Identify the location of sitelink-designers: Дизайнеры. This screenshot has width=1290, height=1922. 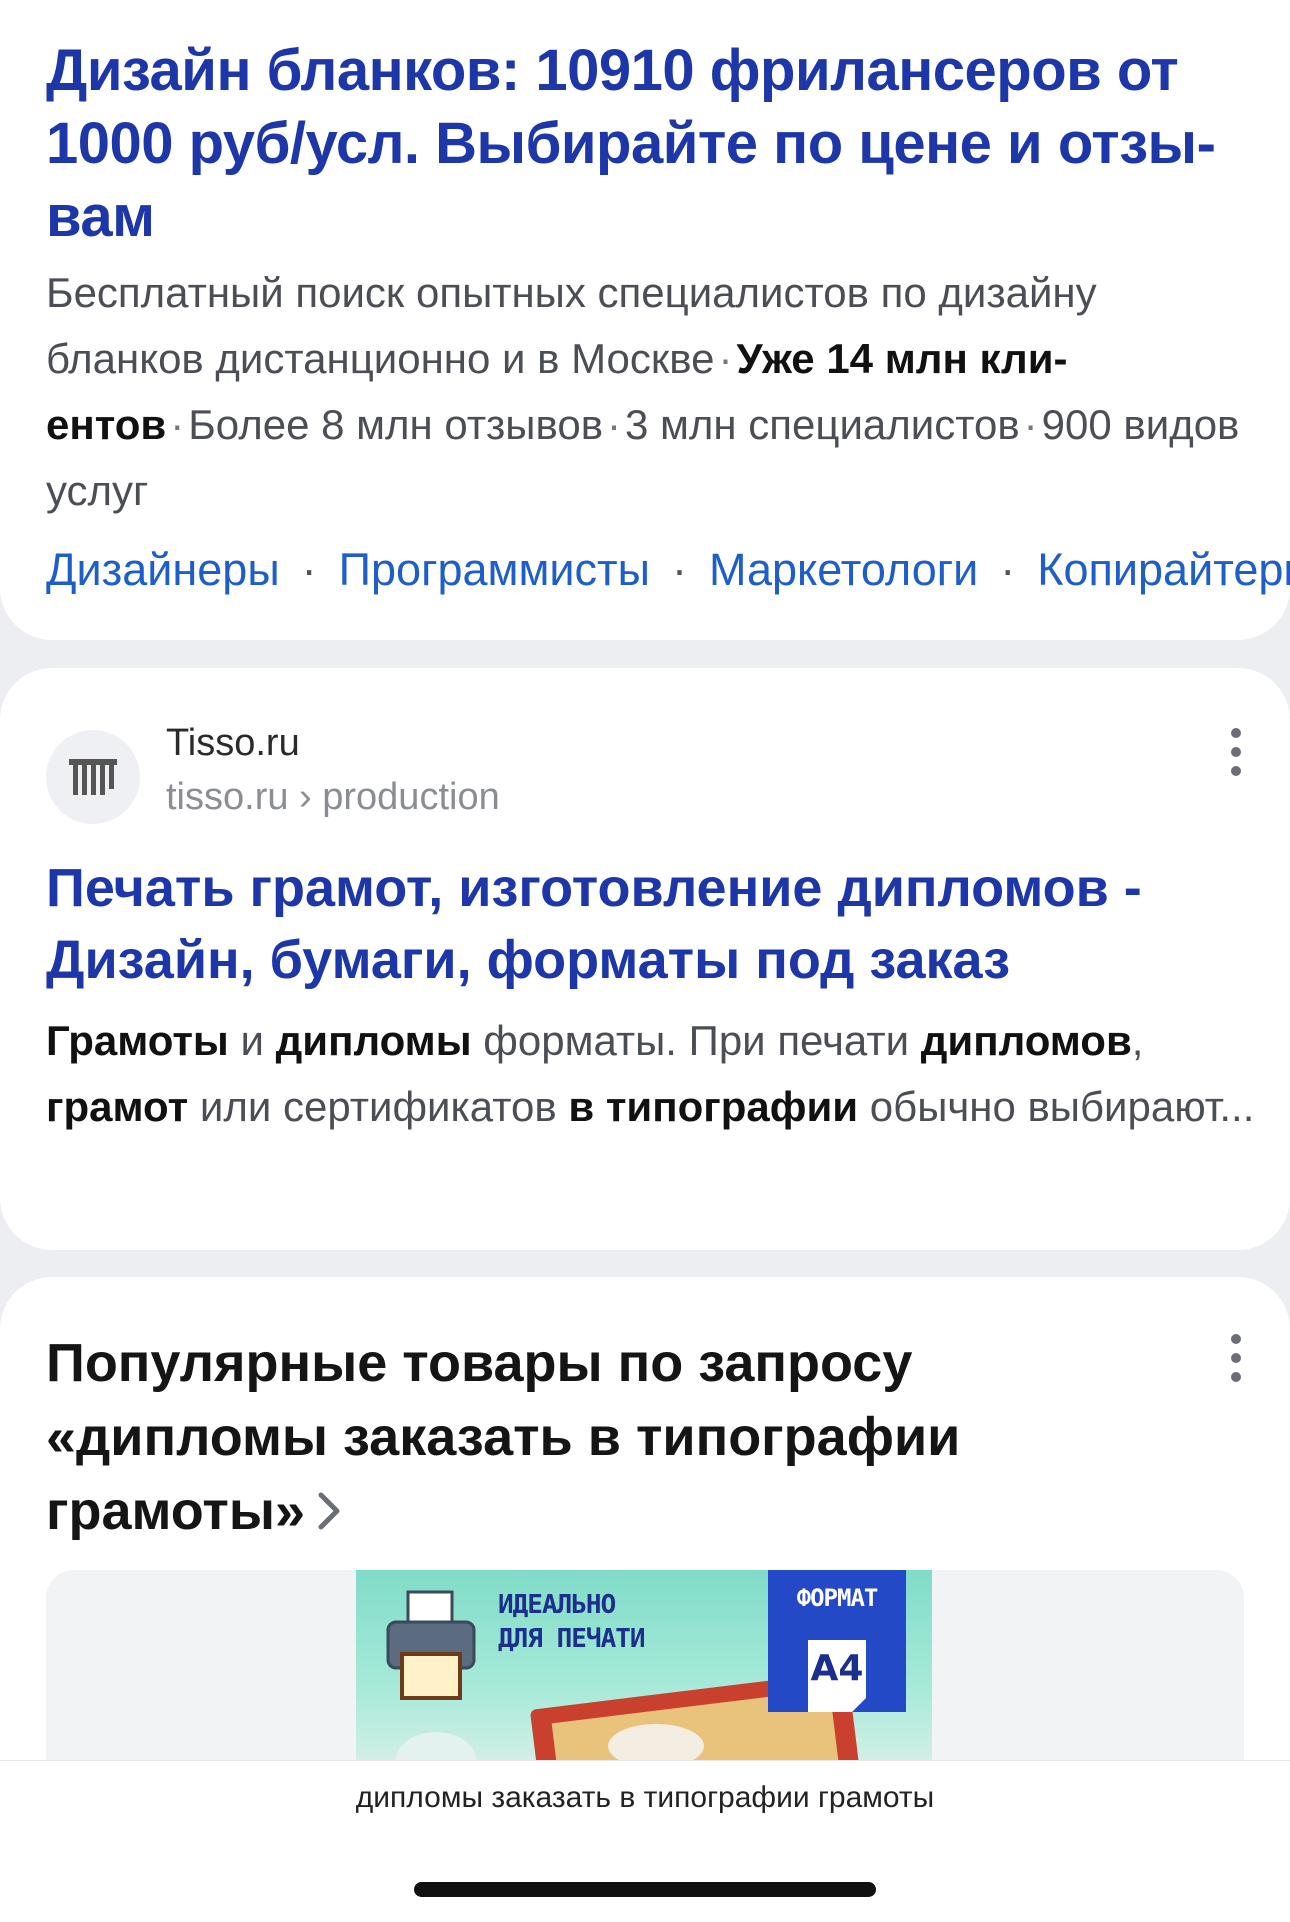
(163, 569).